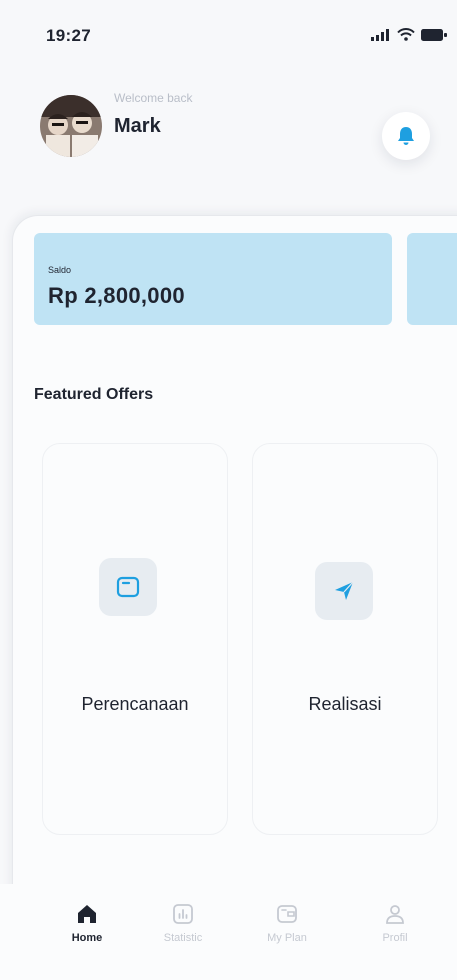  Describe the element at coordinates (87, 938) in the screenshot. I see `nav-label-home: Home` at that location.